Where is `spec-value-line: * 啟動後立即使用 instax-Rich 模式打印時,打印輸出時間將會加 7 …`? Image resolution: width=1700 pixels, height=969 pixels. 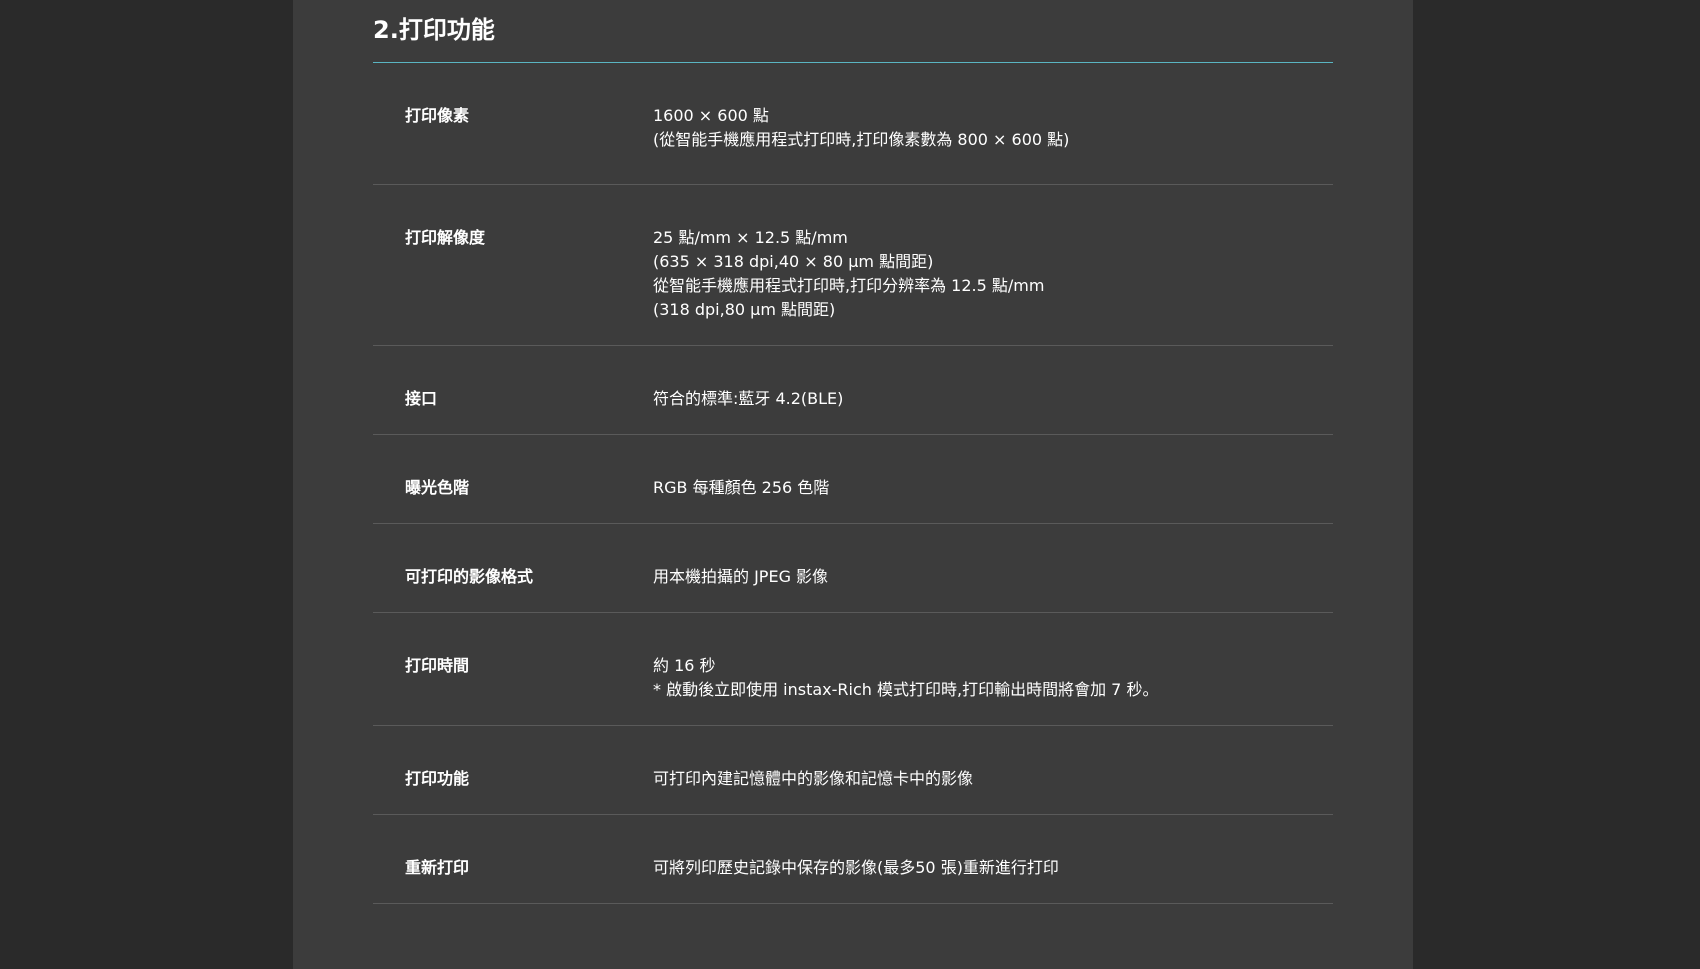
spec-value-line: * 啟動後立即使用 instax-Rich 模式打印時,打印輸出時間將會加 7 … is located at coordinates (906, 689).